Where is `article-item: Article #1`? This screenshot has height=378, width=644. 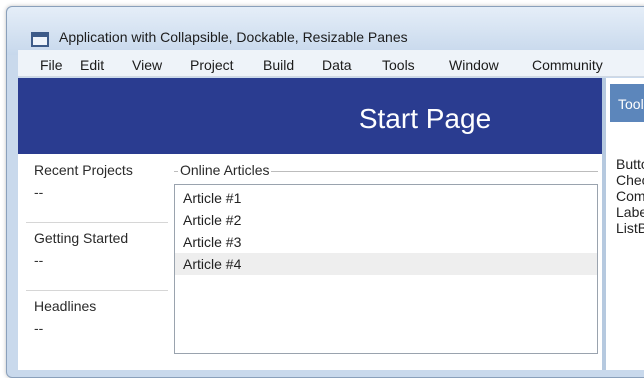 article-item: Article #1 is located at coordinates (386, 198).